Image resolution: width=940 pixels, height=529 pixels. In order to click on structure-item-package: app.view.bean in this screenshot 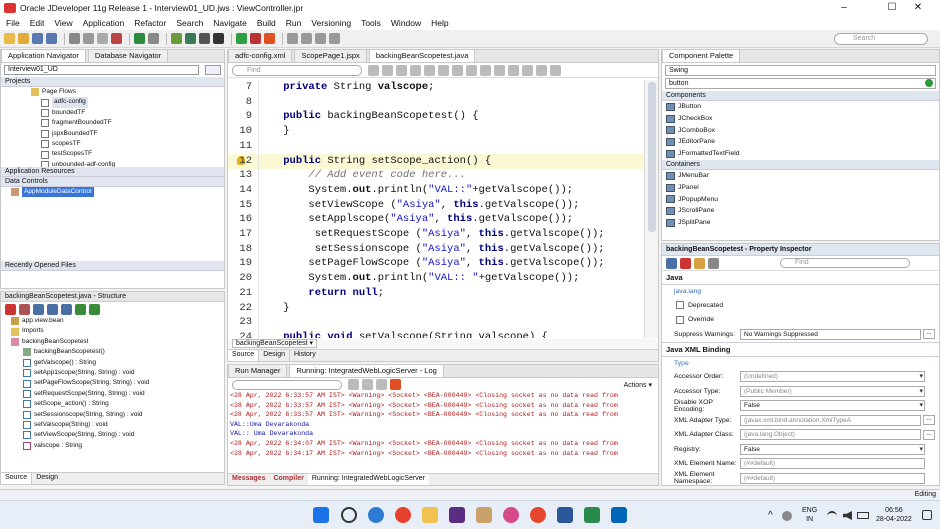, I will do `click(117, 321)`.